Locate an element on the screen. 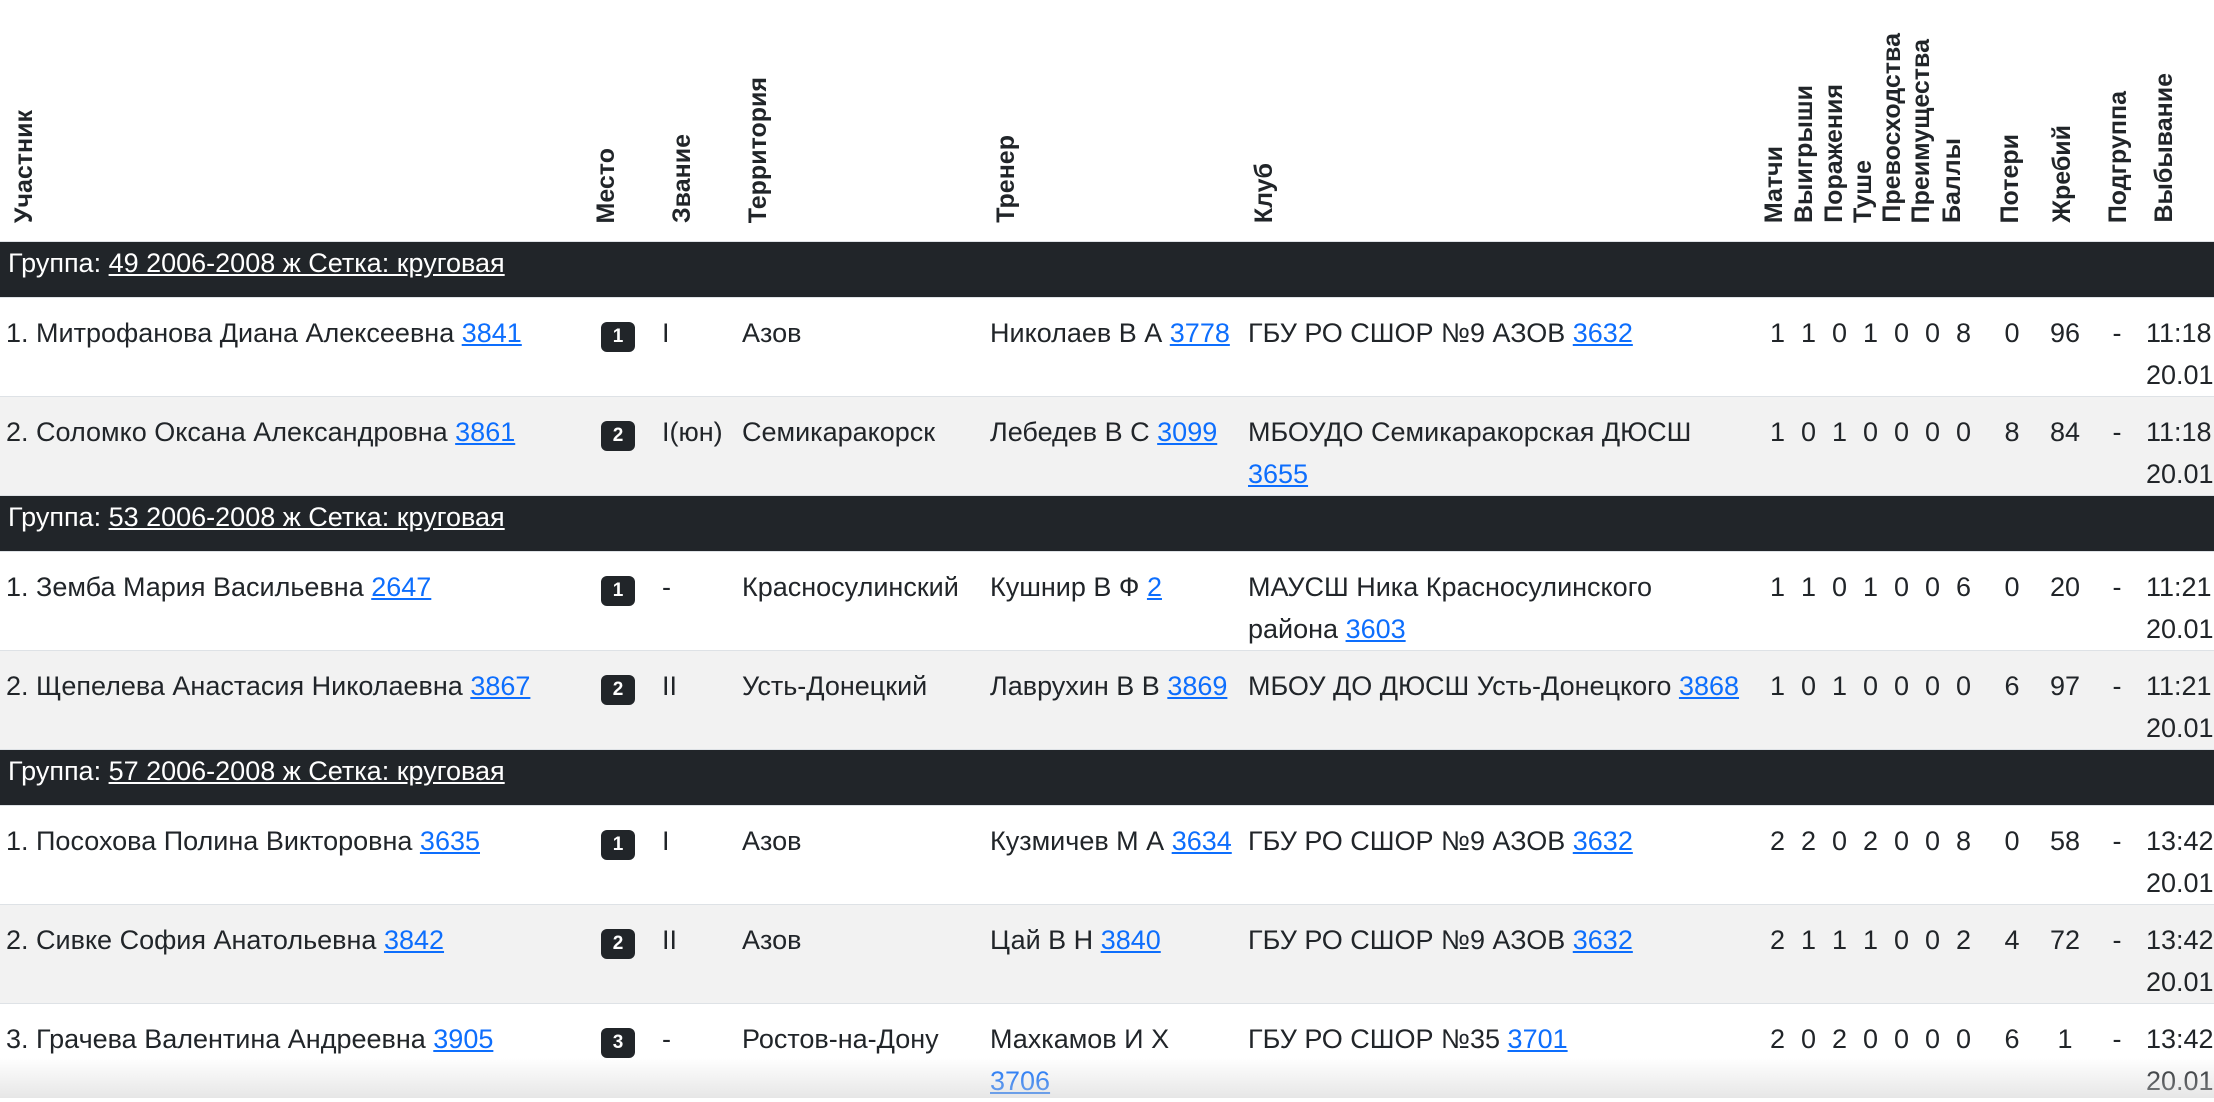 This screenshot has width=2214, height=1102. cell-losses-pts: 4 is located at coordinates (2012, 954).